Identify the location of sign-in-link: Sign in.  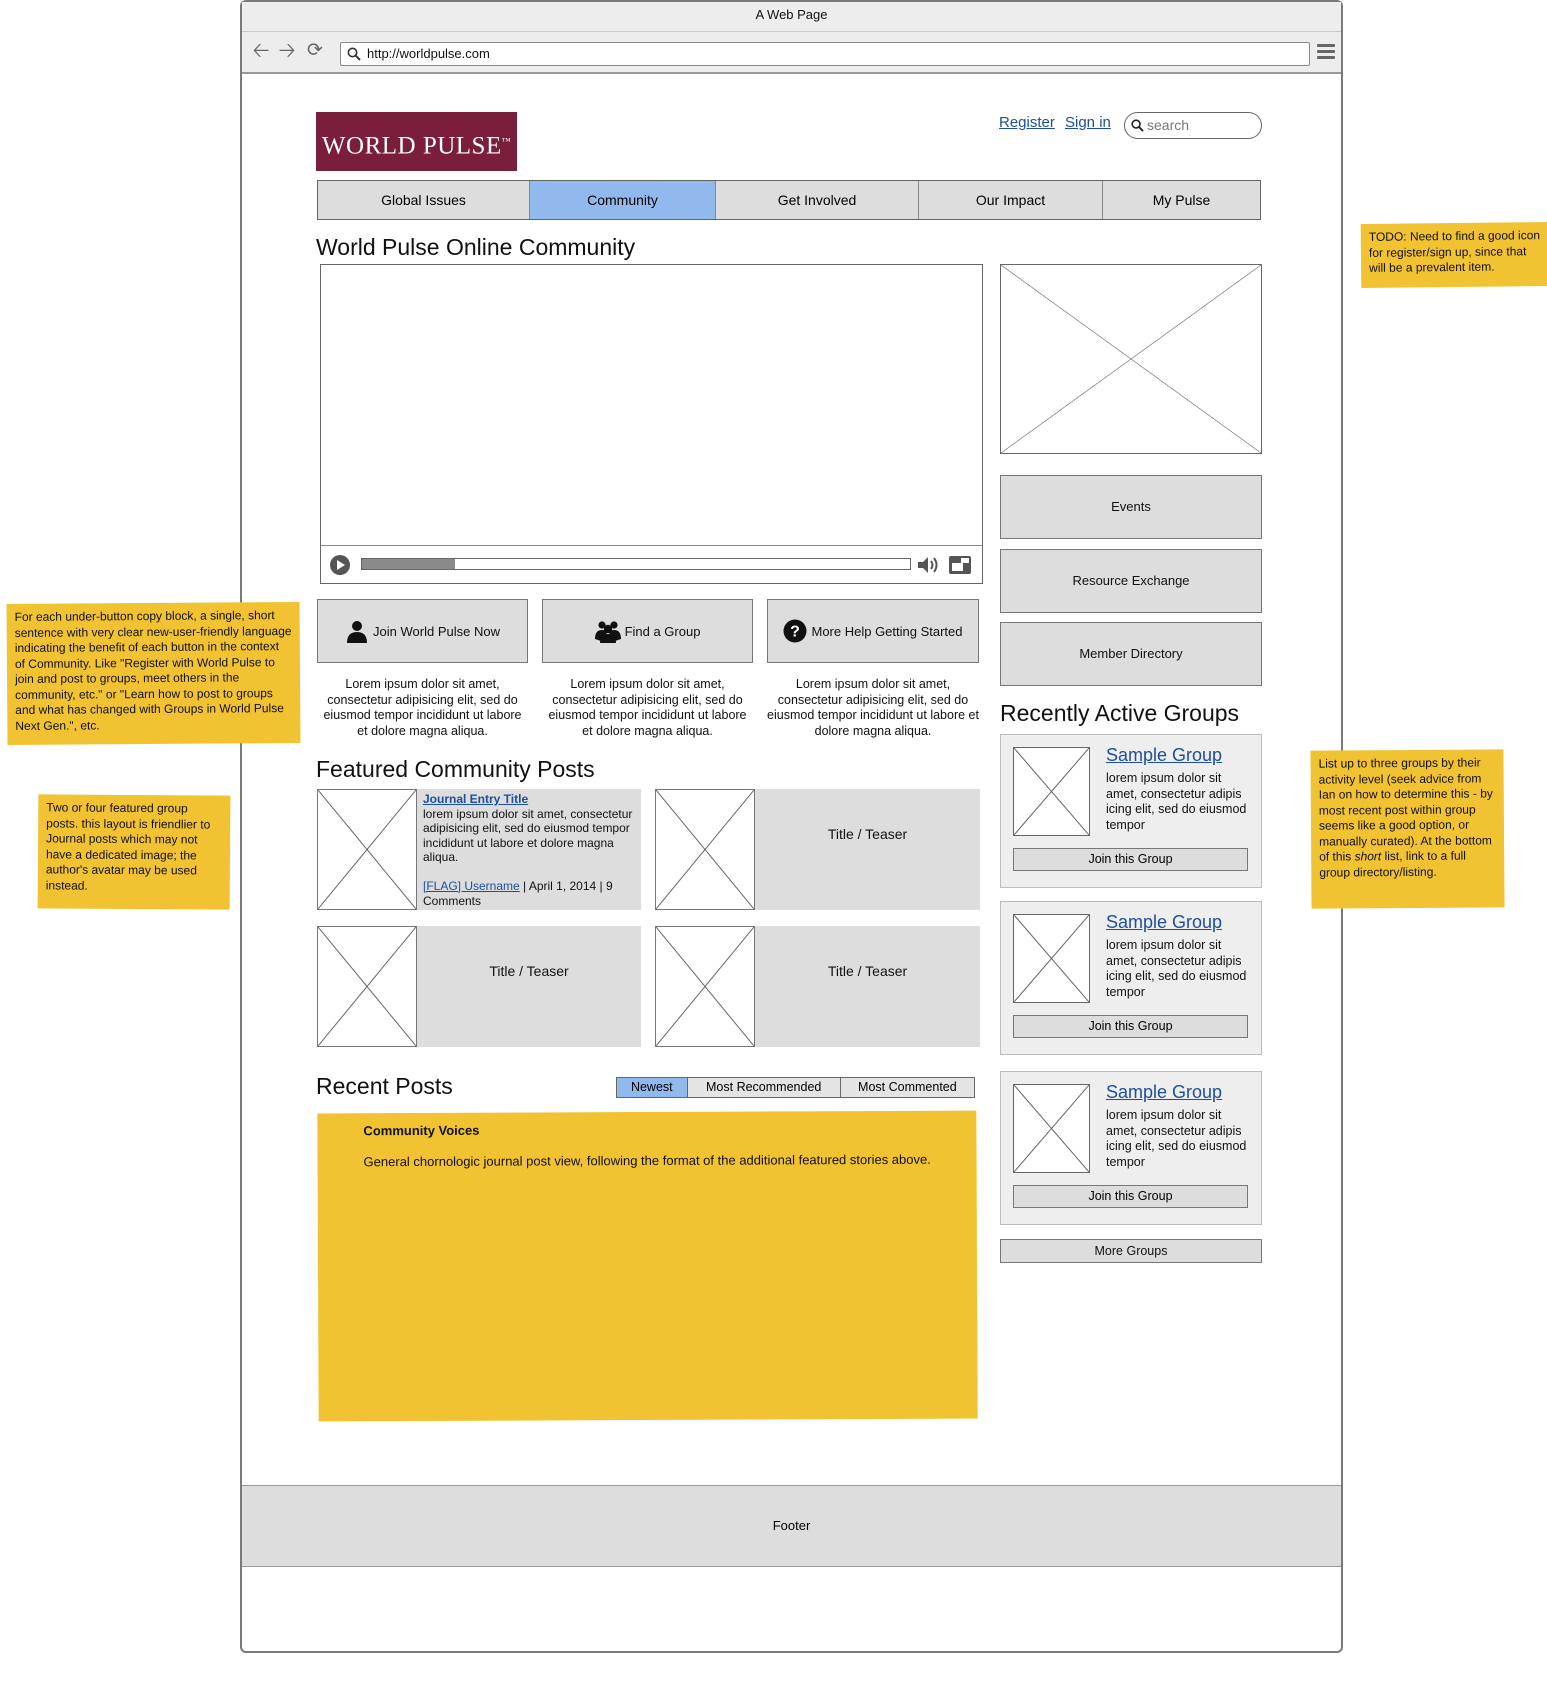
(1088, 122).